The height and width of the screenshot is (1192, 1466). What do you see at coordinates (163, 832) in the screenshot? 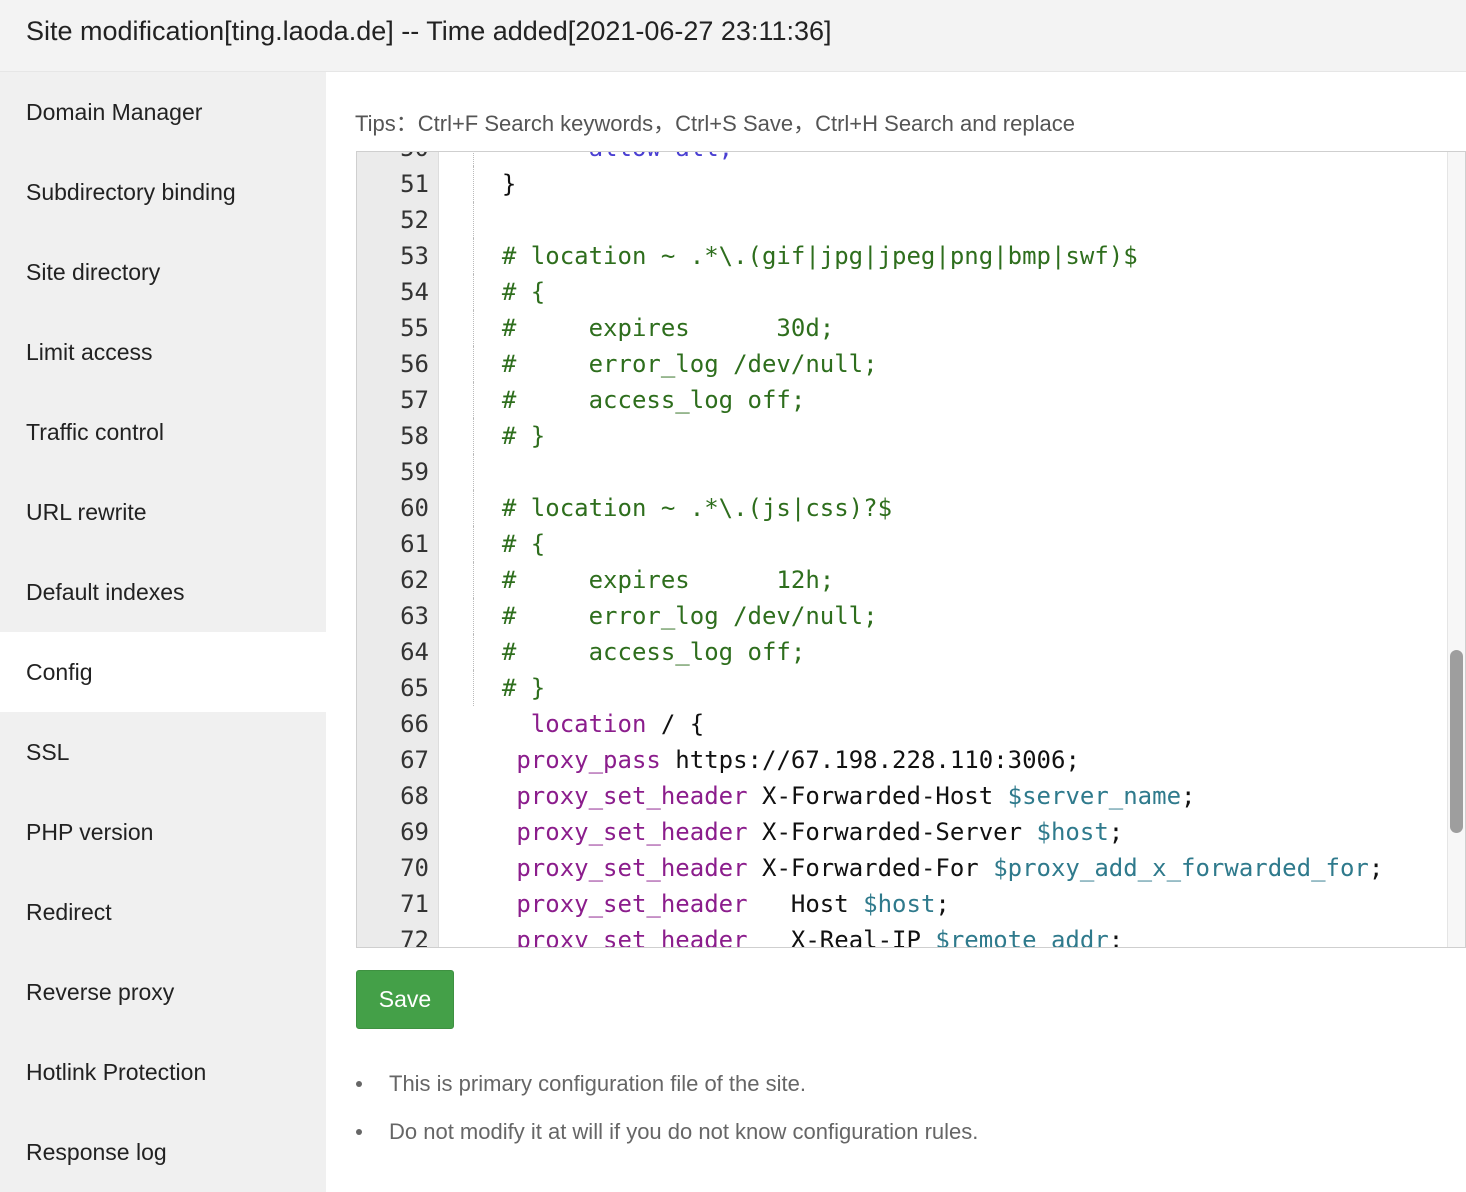
I see `sidebar-item-php-version: PHP version` at bounding box center [163, 832].